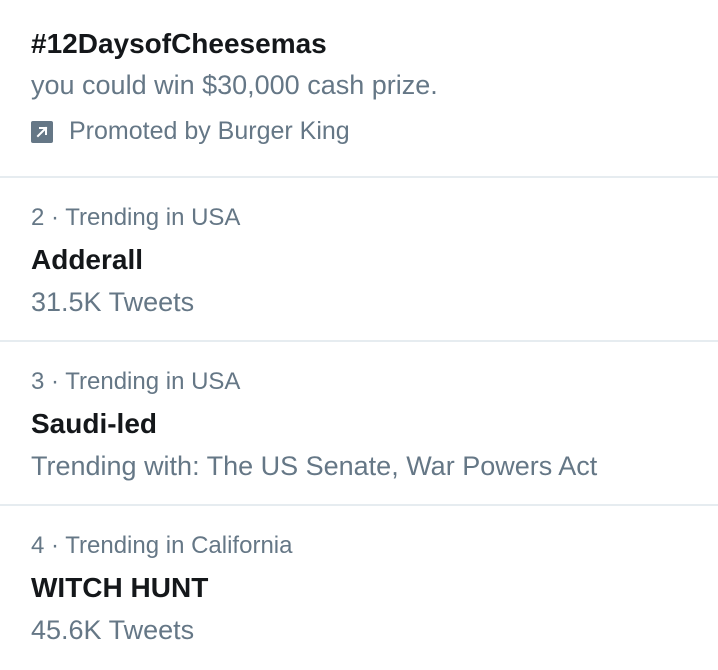 The width and height of the screenshot is (718, 670). Describe the element at coordinates (87, 259) in the screenshot. I see `trend-name: Adderall` at that location.